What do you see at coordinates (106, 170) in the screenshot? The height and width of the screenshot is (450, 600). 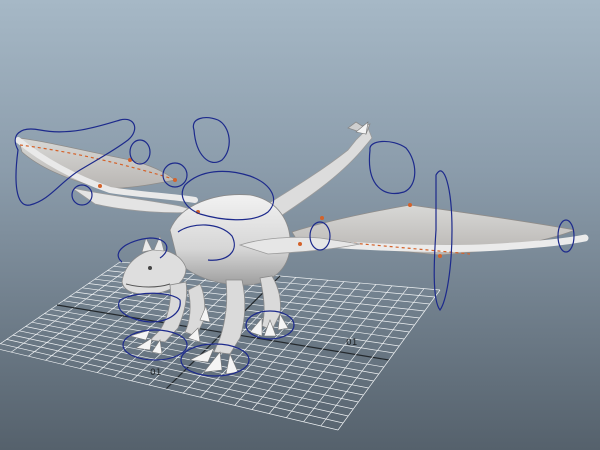 I see `dragon-left-wing` at bounding box center [106, 170].